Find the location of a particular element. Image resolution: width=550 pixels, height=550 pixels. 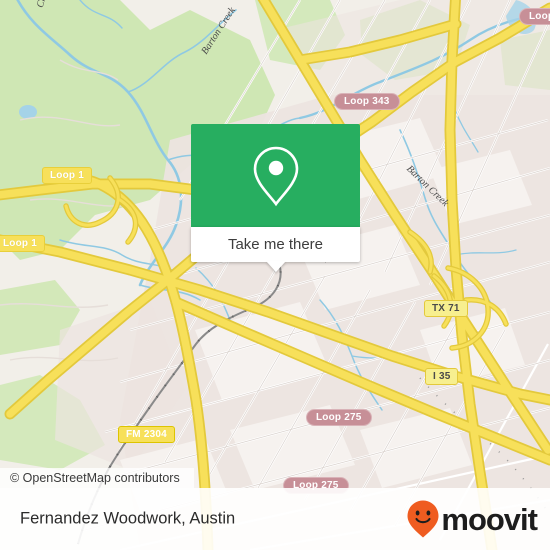

callout-pointer is located at coordinates (275, 266).